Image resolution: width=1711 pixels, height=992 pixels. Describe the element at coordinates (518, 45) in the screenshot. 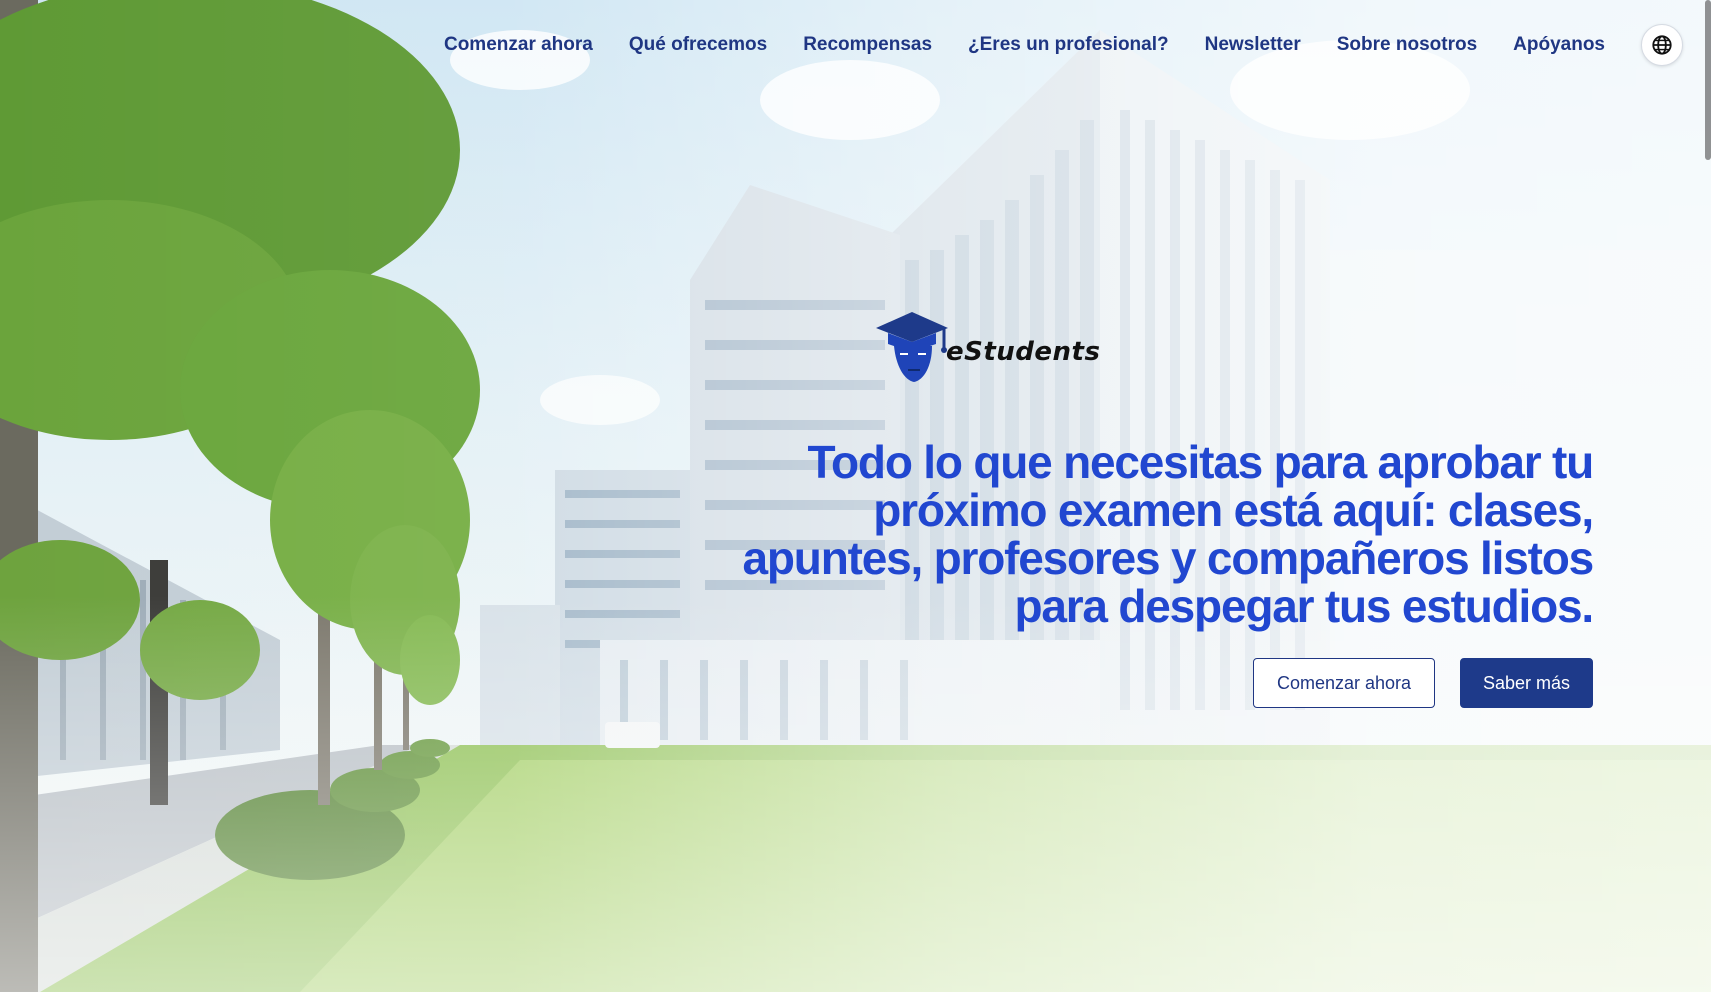

I see `nav-link-comenzar-ahora: Comenzar ahora` at that location.